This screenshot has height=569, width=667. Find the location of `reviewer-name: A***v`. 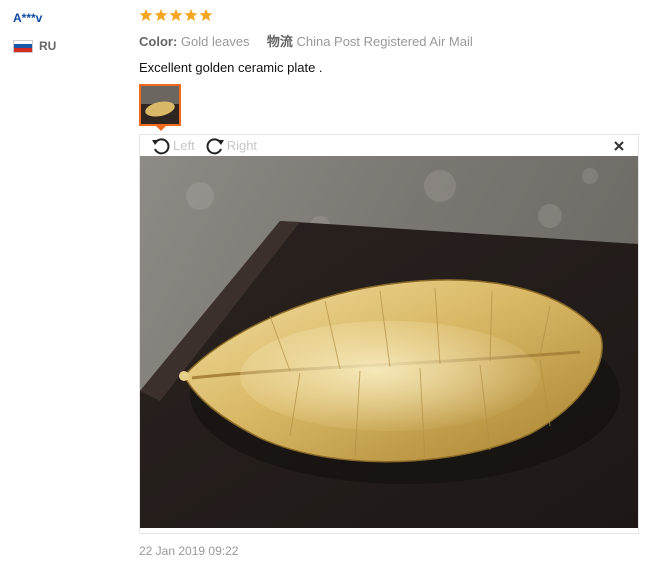

reviewer-name: A***v is located at coordinates (28, 18).